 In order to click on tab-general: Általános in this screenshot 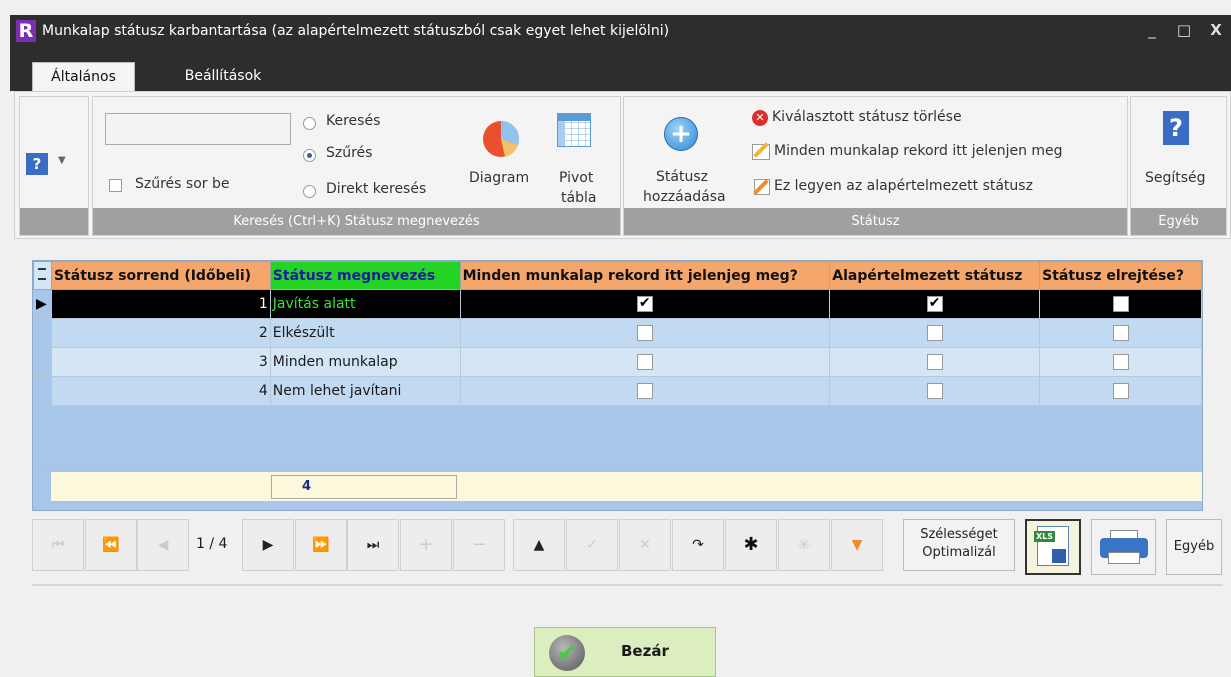, I will do `click(83, 76)`.